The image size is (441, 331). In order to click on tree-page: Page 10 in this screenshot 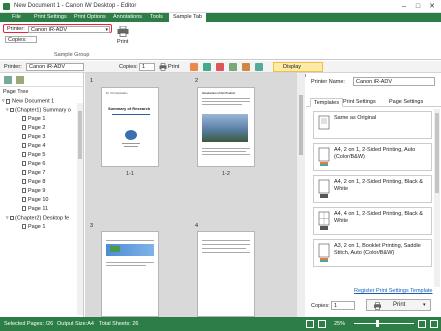, I will do `click(35, 200)`.